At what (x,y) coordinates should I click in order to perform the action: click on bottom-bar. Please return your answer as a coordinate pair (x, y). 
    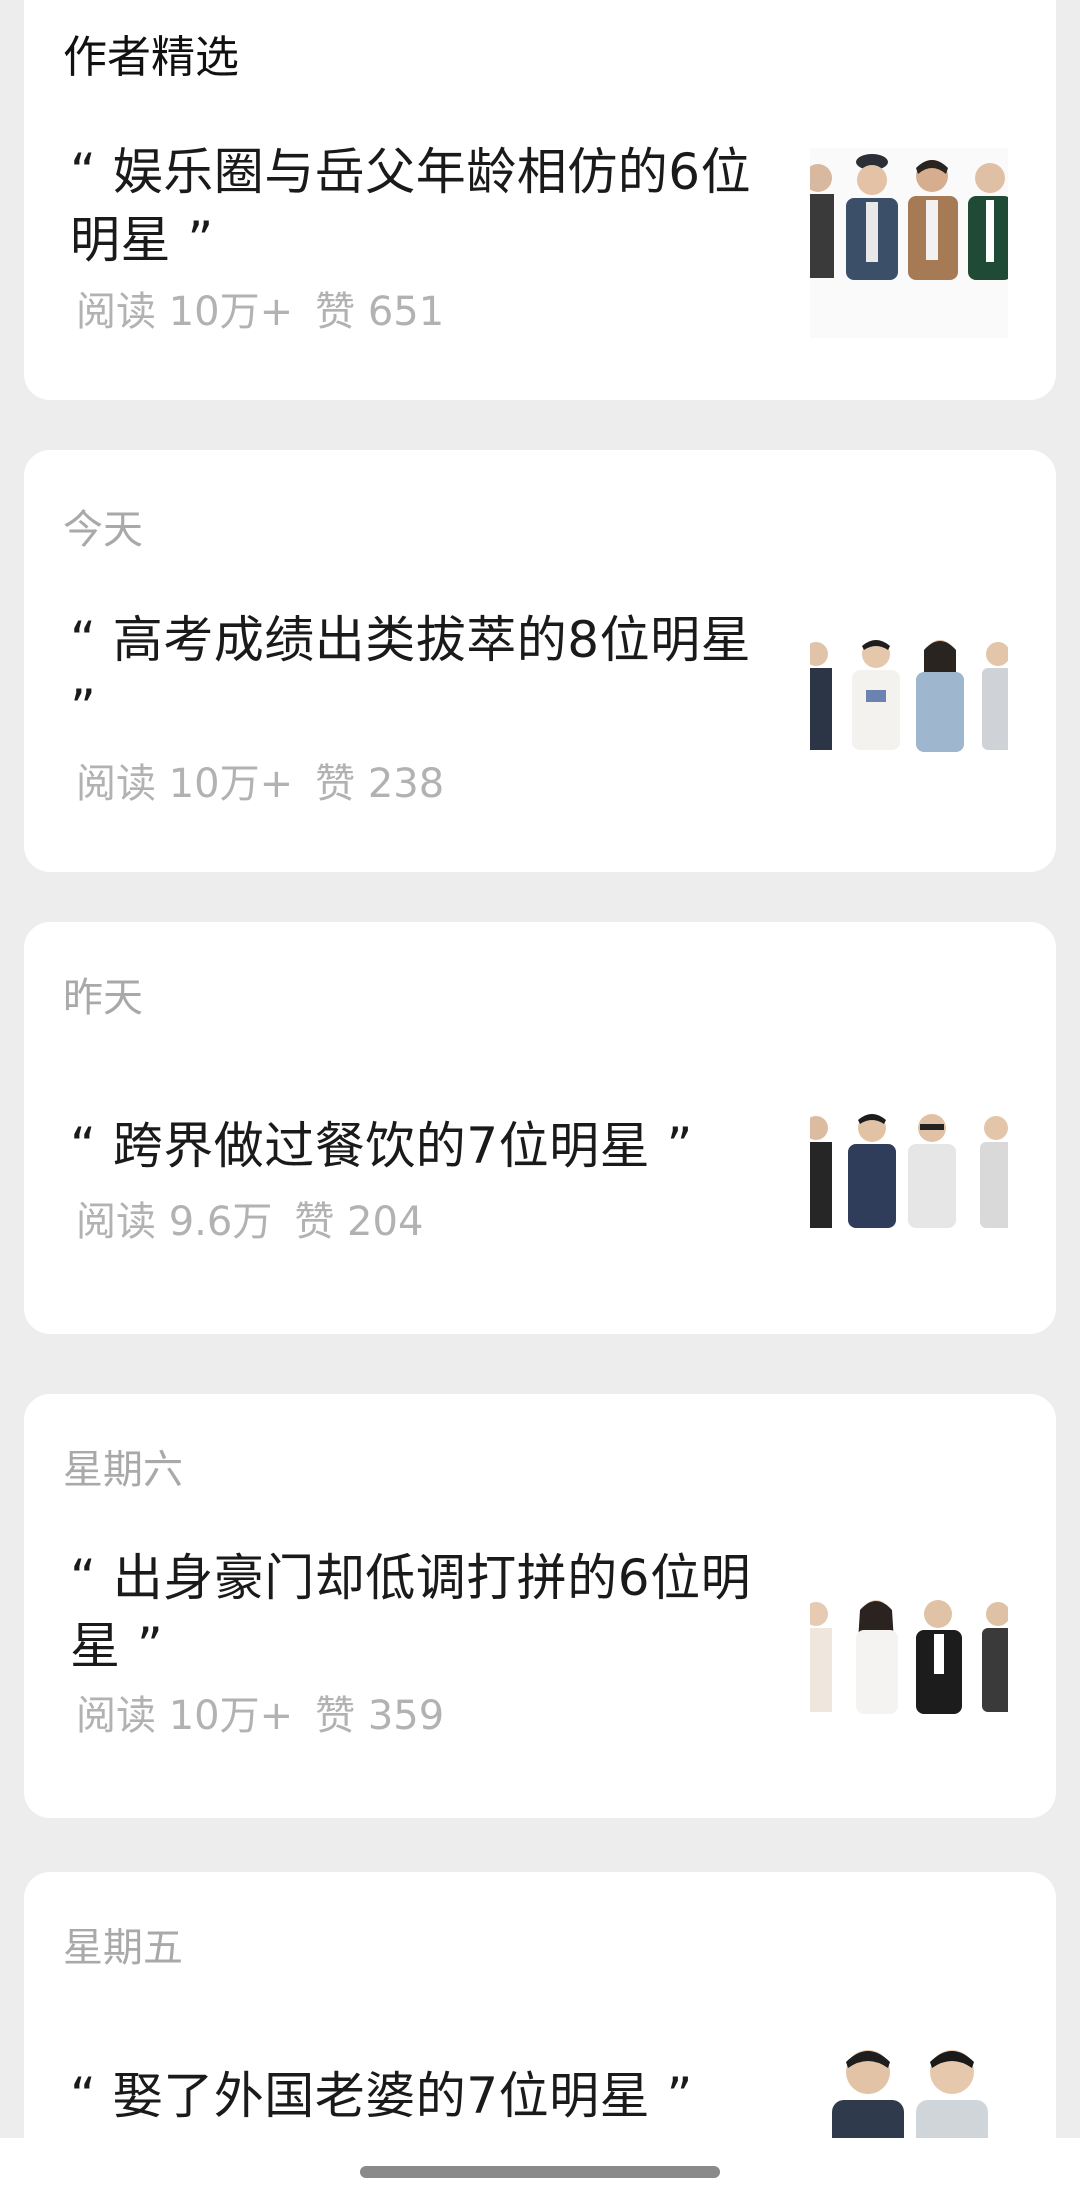
    Looking at the image, I should click on (540, 2165).